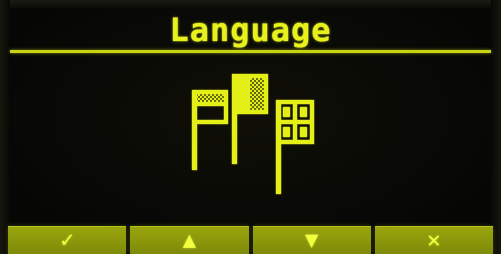  Describe the element at coordinates (253, 134) in the screenshot. I see `flags-icon` at that location.